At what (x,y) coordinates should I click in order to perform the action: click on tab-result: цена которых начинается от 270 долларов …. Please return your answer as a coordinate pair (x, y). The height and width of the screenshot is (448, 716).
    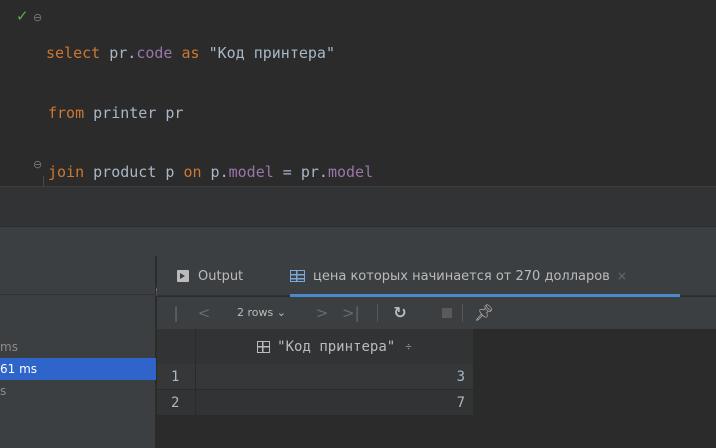
    Looking at the image, I should click on (485, 276).